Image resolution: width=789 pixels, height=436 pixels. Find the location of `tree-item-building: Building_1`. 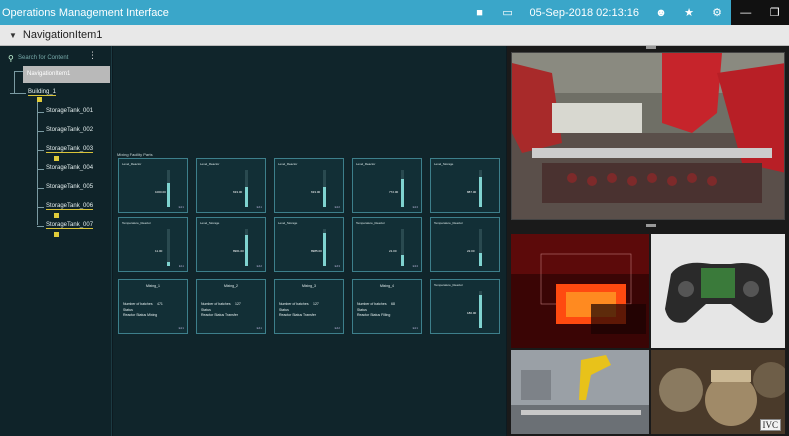

tree-item-building: Building_1 is located at coordinates (42, 92).